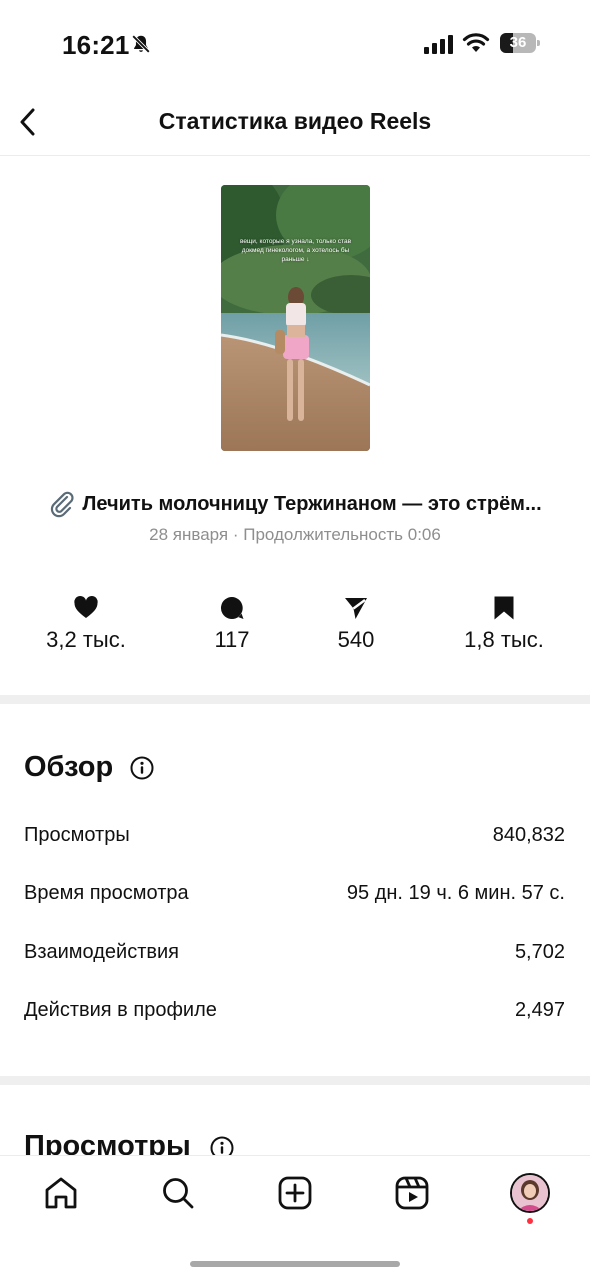 The width and height of the screenshot is (590, 1280). I want to click on battery-percent: 36, so click(518, 42).